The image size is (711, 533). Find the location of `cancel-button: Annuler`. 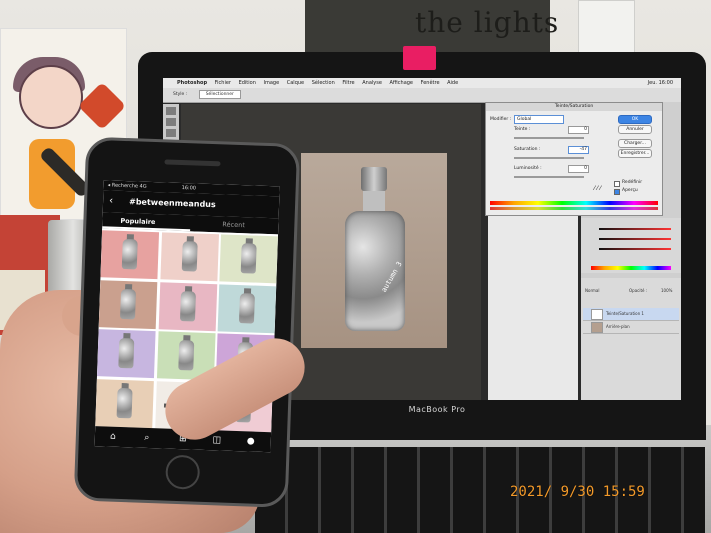

cancel-button: Annuler is located at coordinates (635, 129).